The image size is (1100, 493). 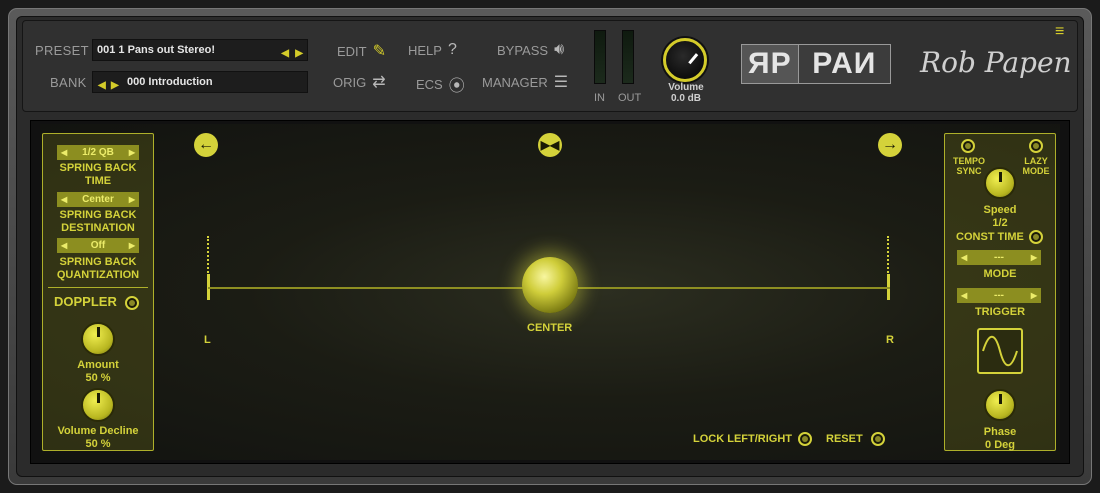 What do you see at coordinates (844, 439) in the screenshot?
I see `reset-label: RESET` at bounding box center [844, 439].